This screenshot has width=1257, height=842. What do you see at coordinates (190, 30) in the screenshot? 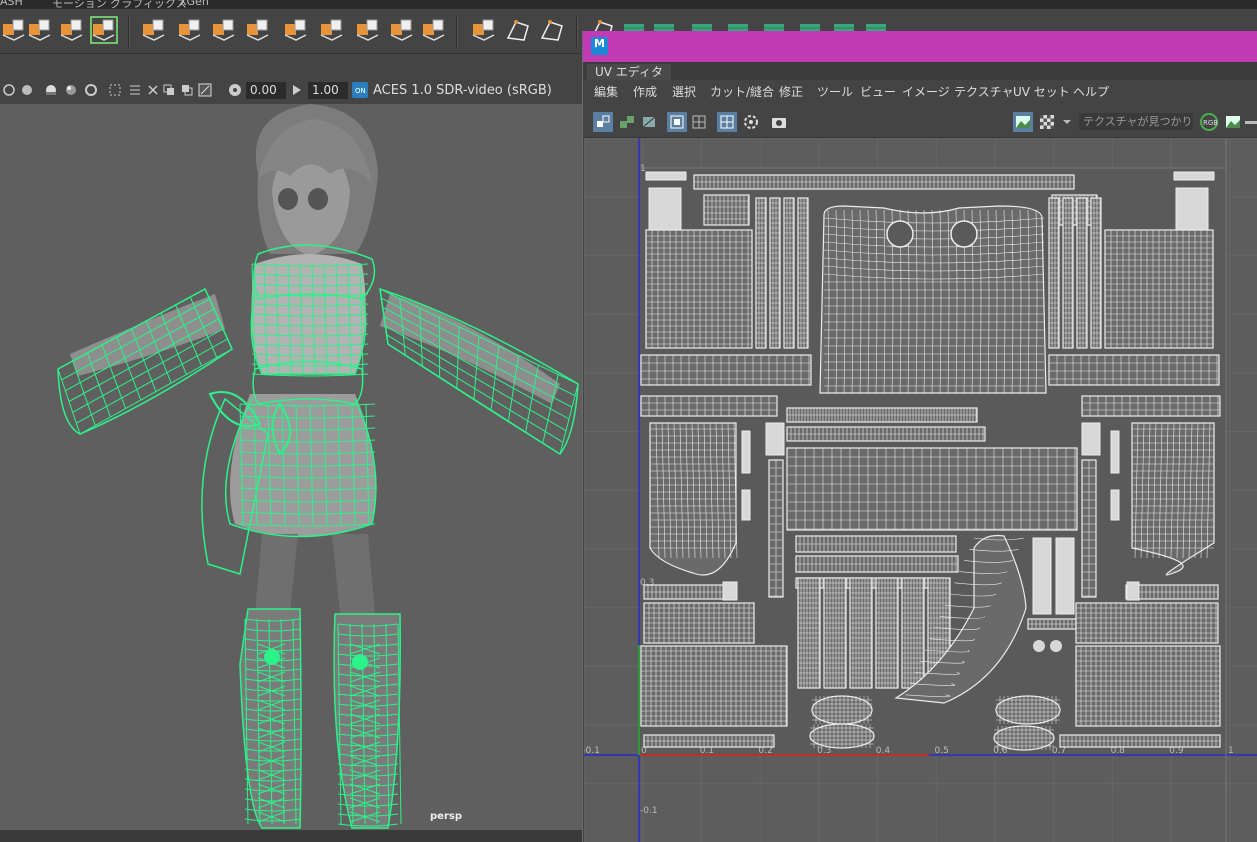
I see `bevel-icon` at bounding box center [190, 30].